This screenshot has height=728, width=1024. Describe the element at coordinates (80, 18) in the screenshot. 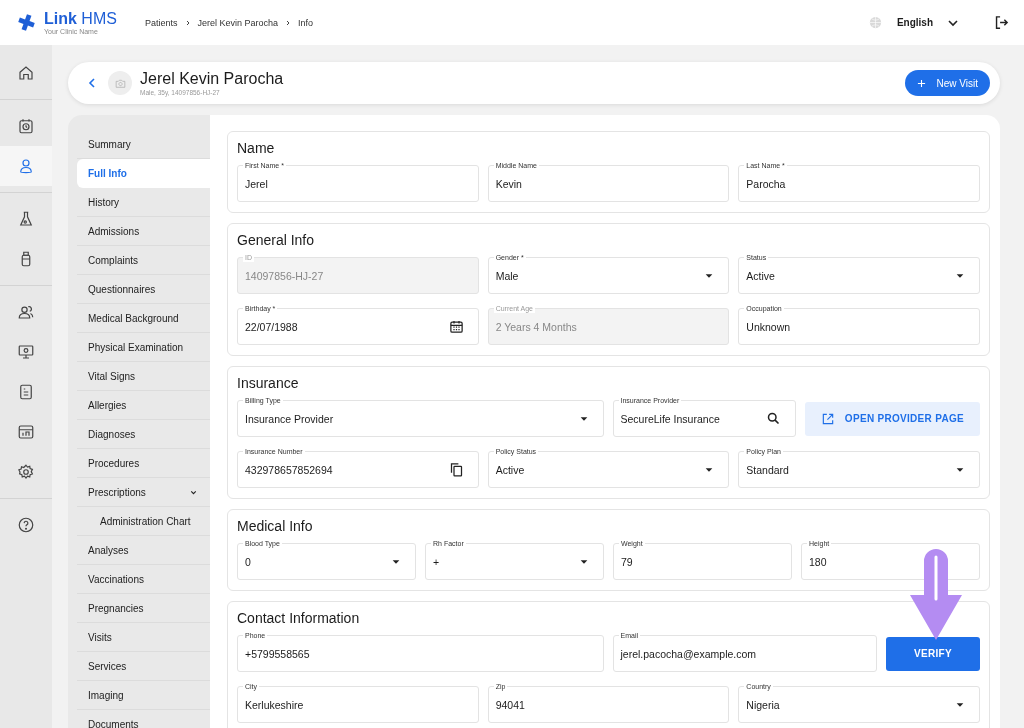

I see `app-logo-text: Link HMS` at that location.